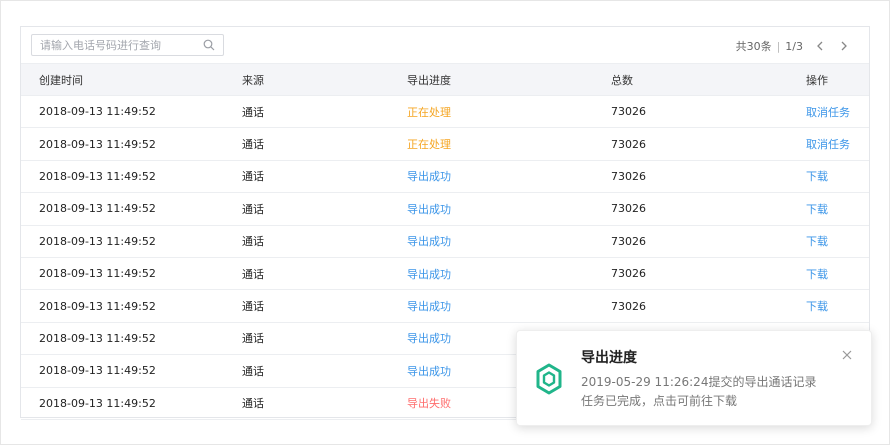  I want to click on search-input, so click(120, 45).